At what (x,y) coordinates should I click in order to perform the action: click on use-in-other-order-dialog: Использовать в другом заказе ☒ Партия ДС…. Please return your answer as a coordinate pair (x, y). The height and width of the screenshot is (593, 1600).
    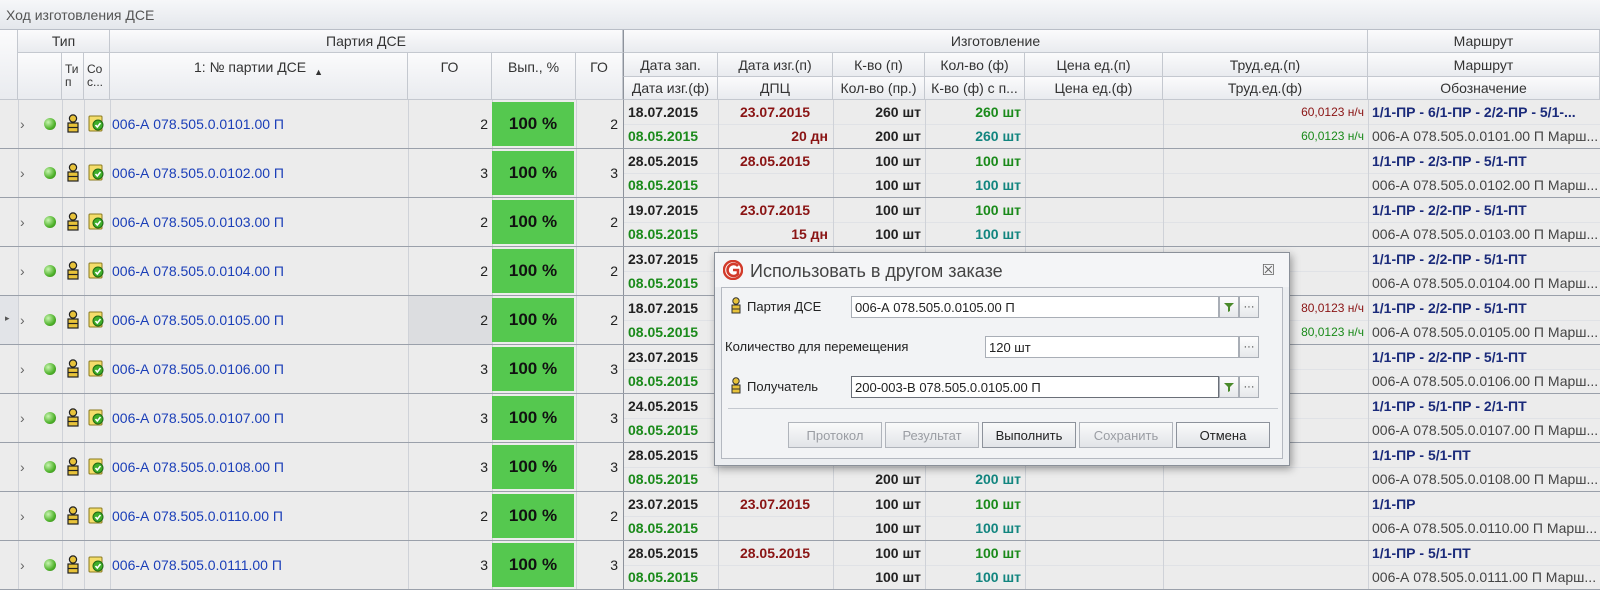
    Looking at the image, I should click on (1002, 359).